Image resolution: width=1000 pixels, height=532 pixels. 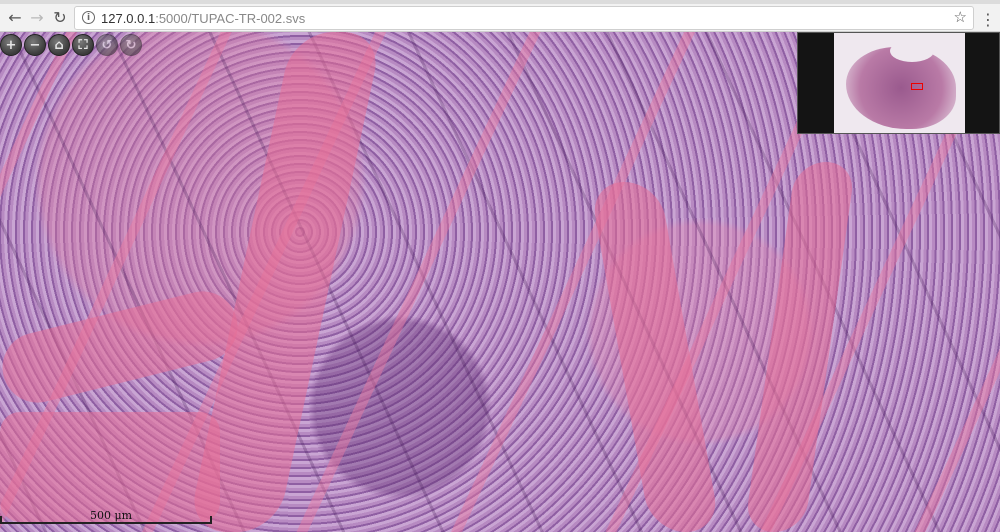 What do you see at coordinates (37, 17) in the screenshot?
I see `forward-arrow-icon: →` at bounding box center [37, 17].